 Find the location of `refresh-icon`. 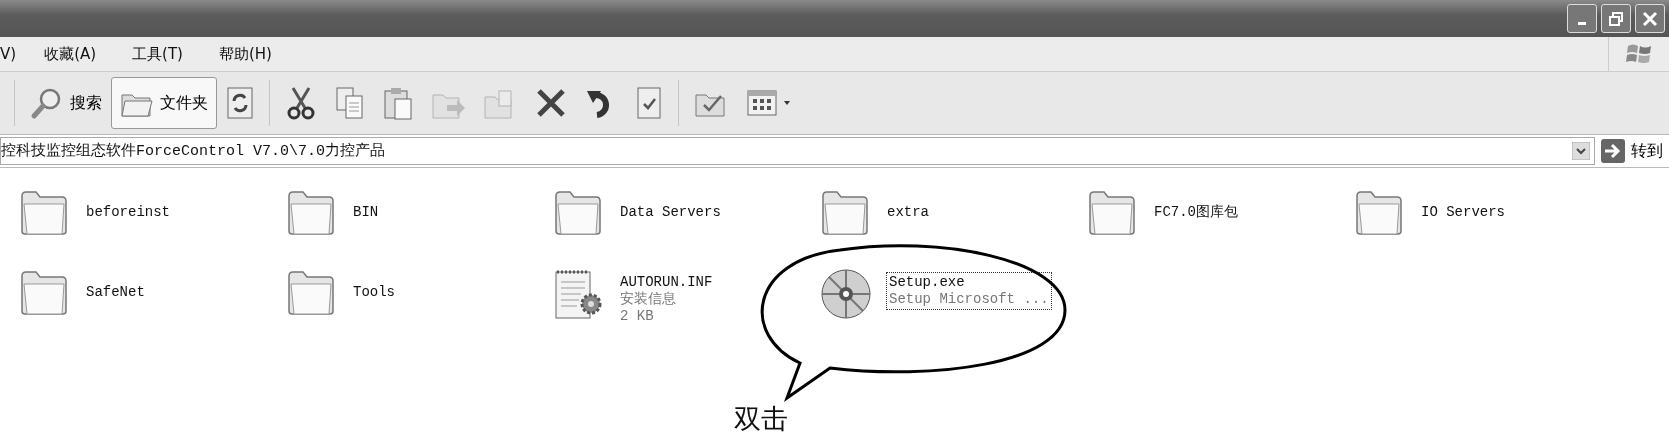

refresh-icon is located at coordinates (240, 103).